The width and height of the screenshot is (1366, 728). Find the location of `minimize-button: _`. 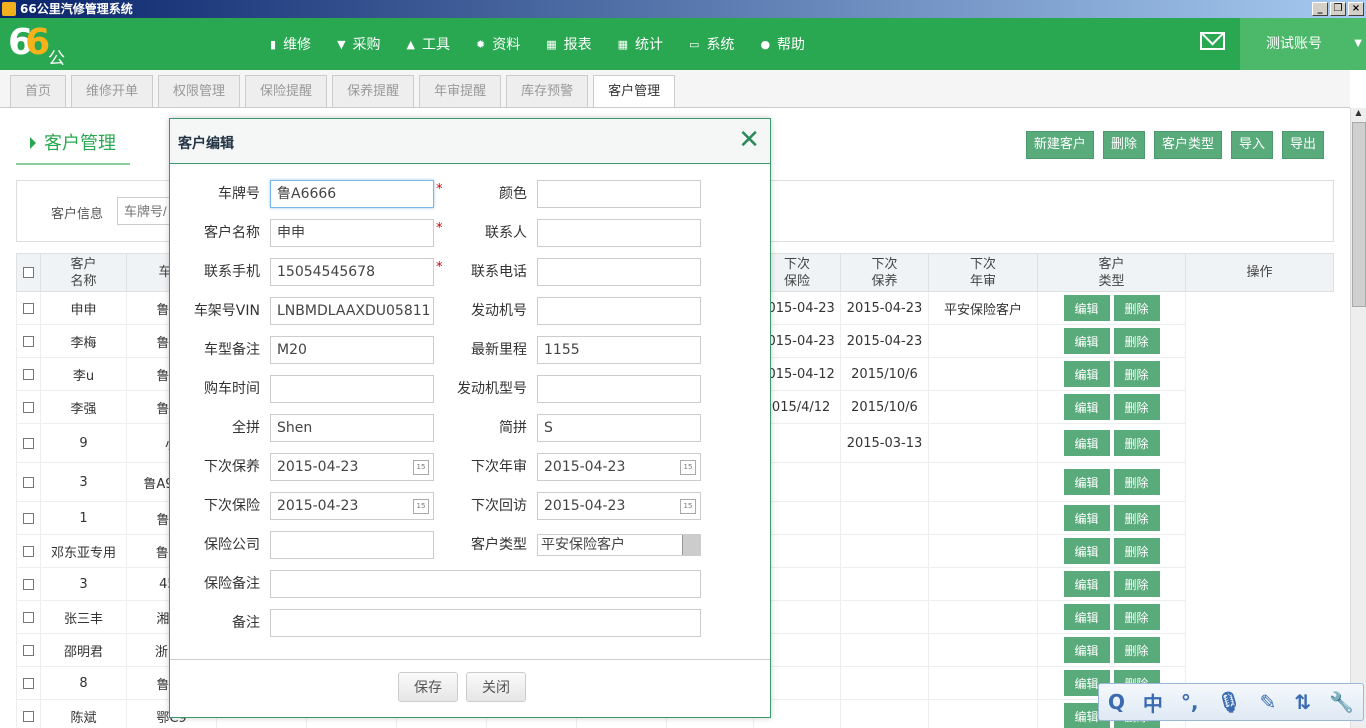

minimize-button: _ is located at coordinates (1320, 9).